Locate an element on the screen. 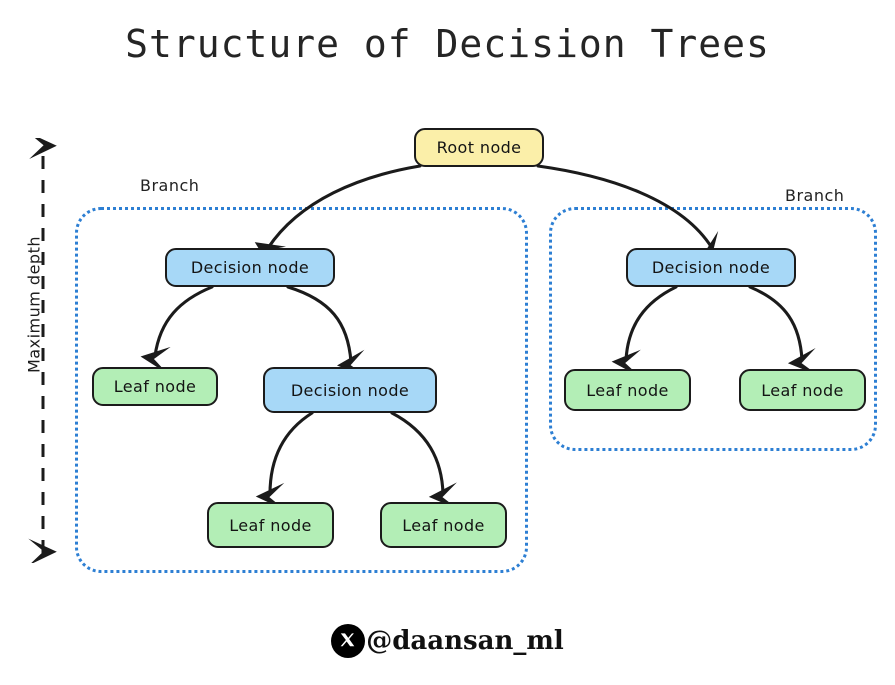 The image size is (895, 685). node-decision-left-1: Decision node is located at coordinates (250, 267).